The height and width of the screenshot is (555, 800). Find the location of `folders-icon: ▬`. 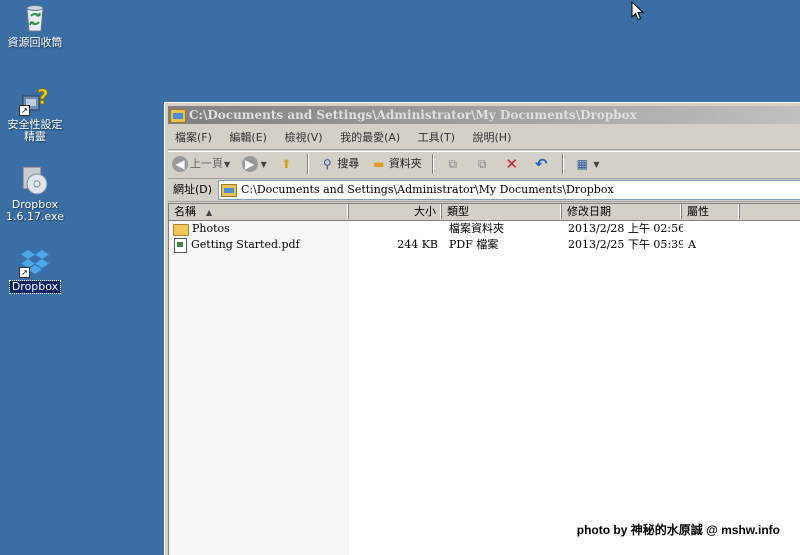

folders-icon: ▬ is located at coordinates (379, 164).